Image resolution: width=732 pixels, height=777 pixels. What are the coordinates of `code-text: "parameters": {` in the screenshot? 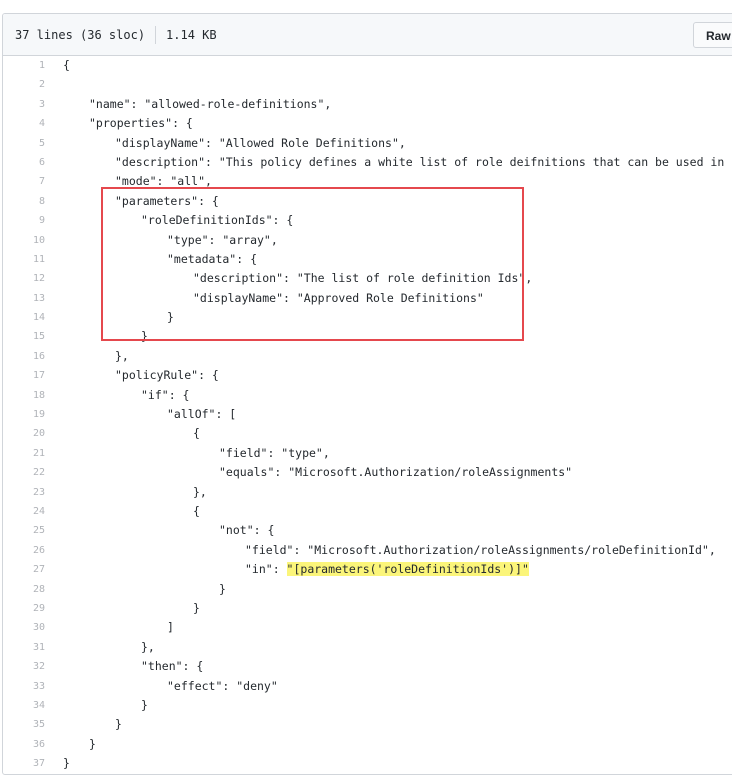 It's located at (167, 200).